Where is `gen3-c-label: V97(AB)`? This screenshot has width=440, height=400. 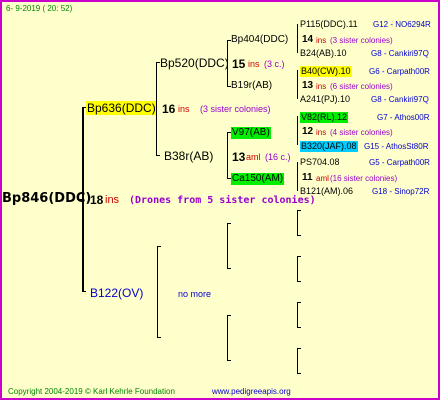 gen3-c-label: V97(AB) is located at coordinates (251, 133).